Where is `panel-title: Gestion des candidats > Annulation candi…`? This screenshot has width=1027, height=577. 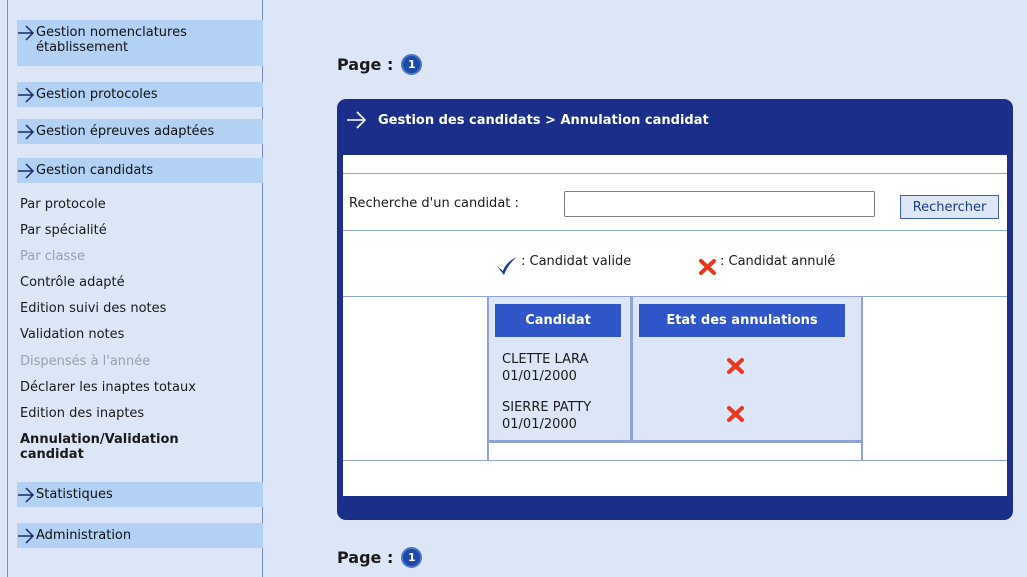 panel-title: Gestion des candidats > Annulation candi… is located at coordinates (543, 120).